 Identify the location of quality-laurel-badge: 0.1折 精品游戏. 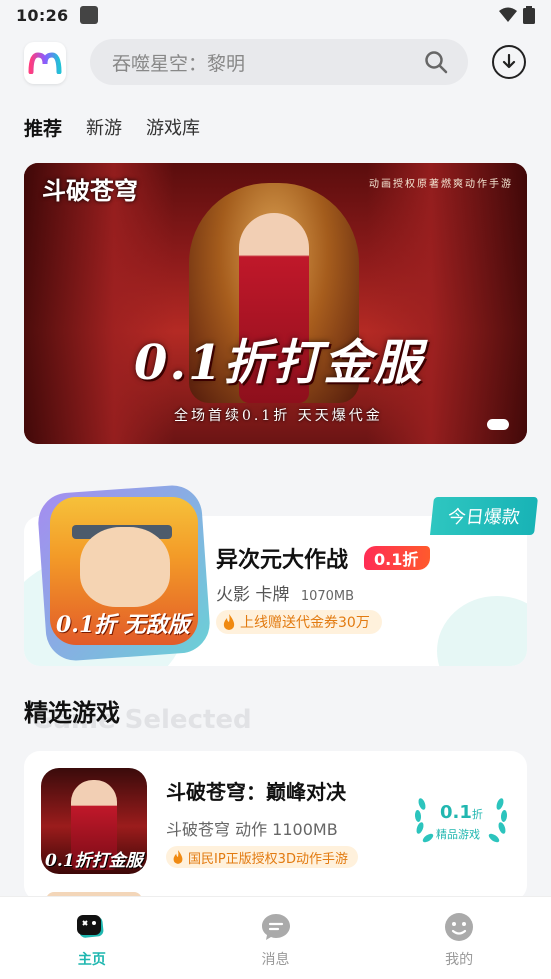
(461, 821).